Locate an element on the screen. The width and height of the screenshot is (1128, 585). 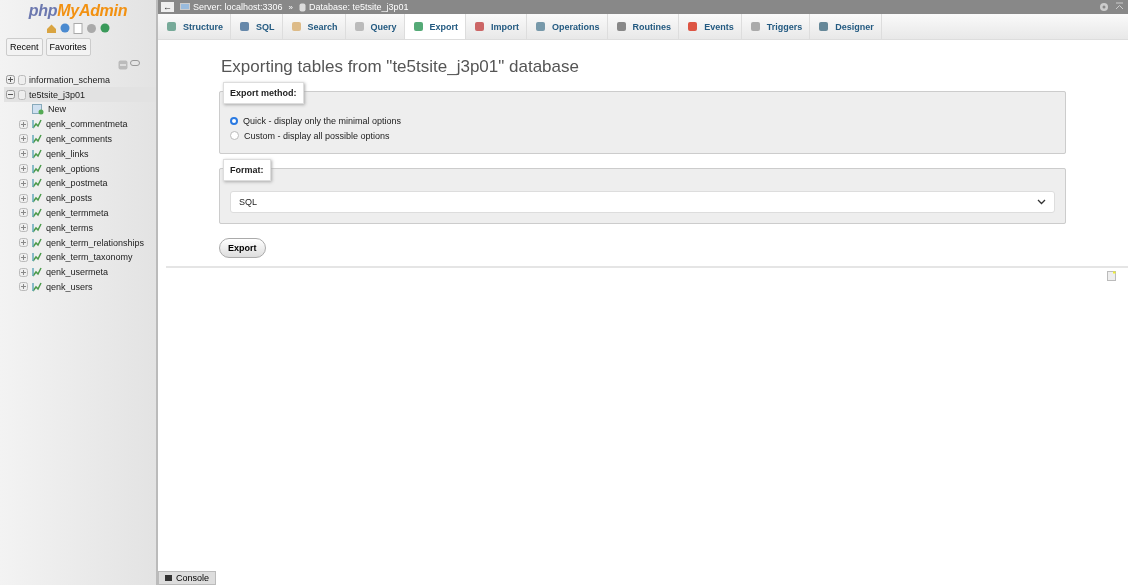
table-item: qenk_term_taxonomy is located at coordinates (80, 257).